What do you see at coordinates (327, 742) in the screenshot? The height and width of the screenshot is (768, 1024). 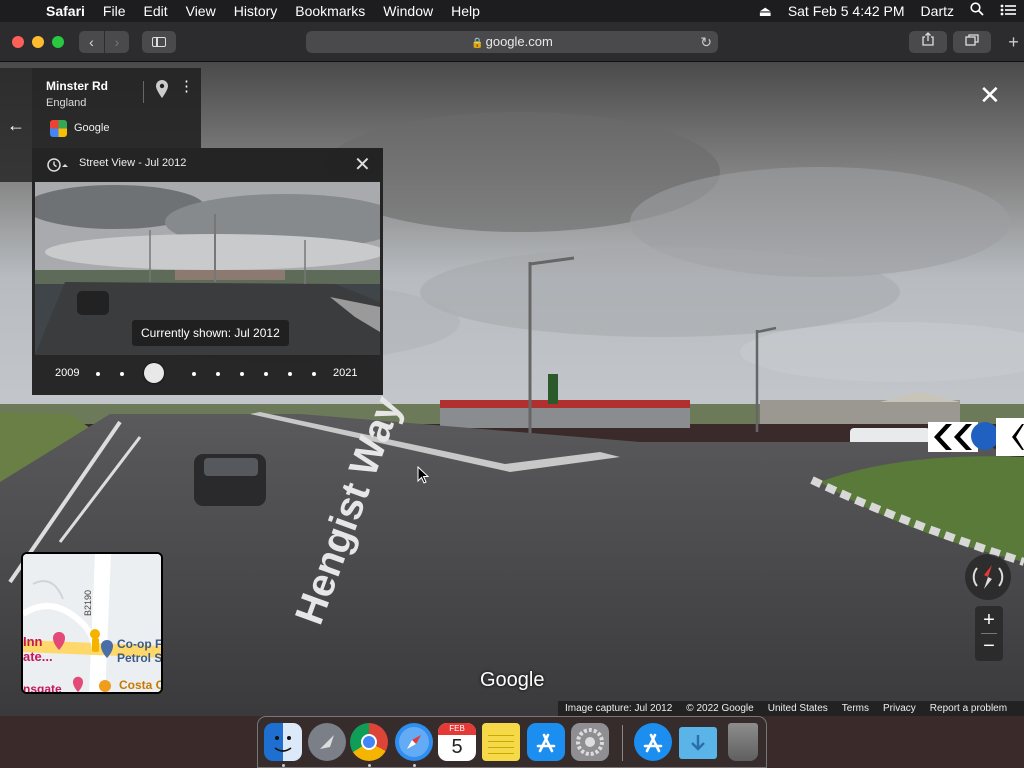 I see `launchpad-icon` at bounding box center [327, 742].